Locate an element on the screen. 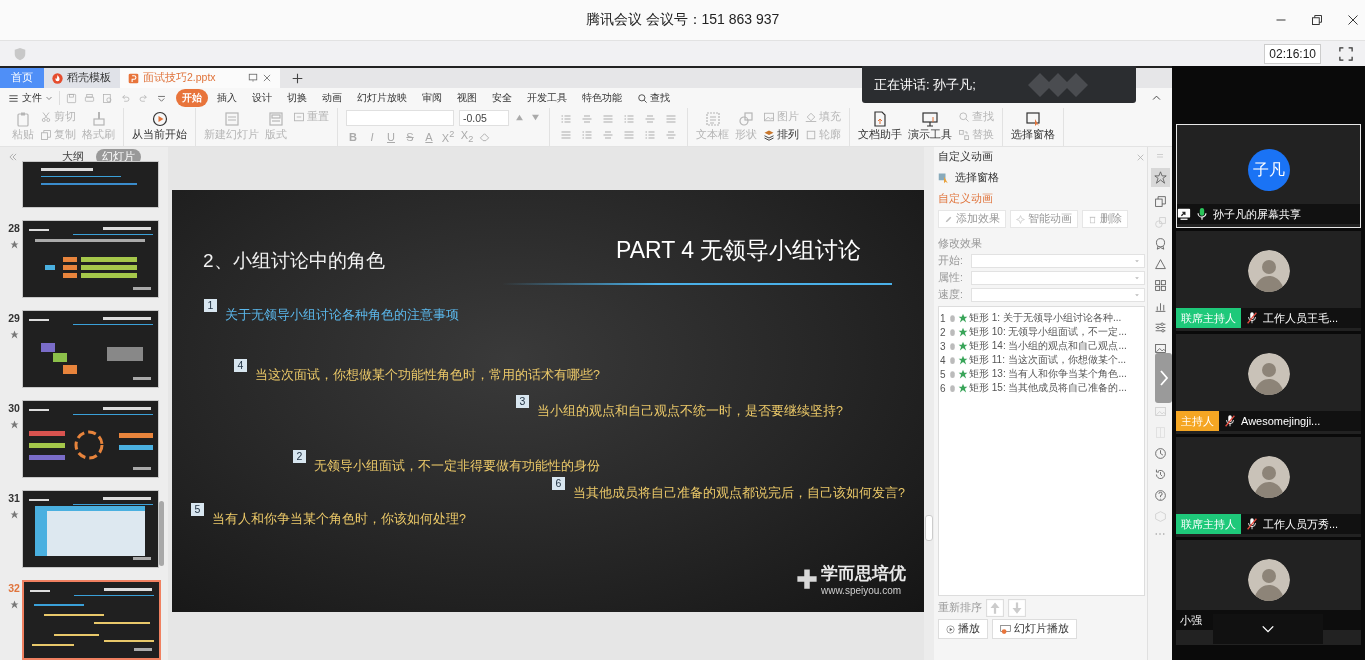  toolbar-button: 排列 is located at coordinates (781, 135).